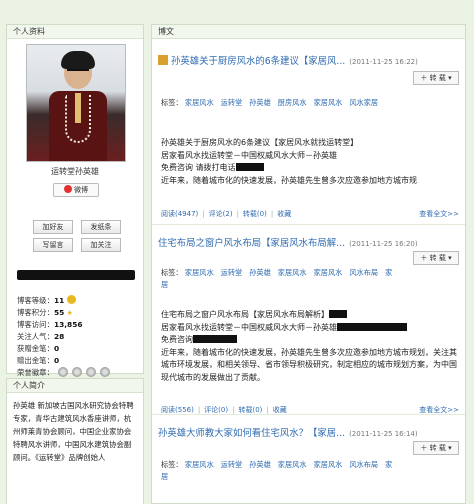  What do you see at coordinates (72, 299) in the screenshot?
I see `medal-icon` at bounding box center [72, 299].